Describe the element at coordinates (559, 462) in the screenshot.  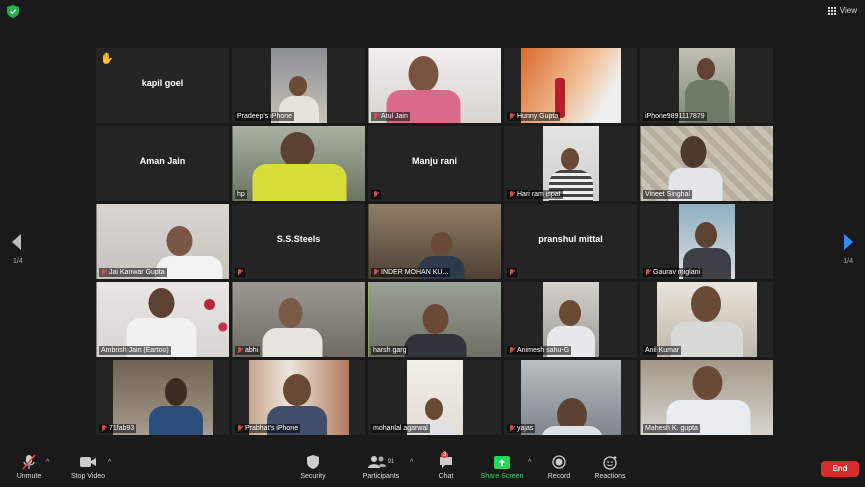
I see `record-icon` at that location.